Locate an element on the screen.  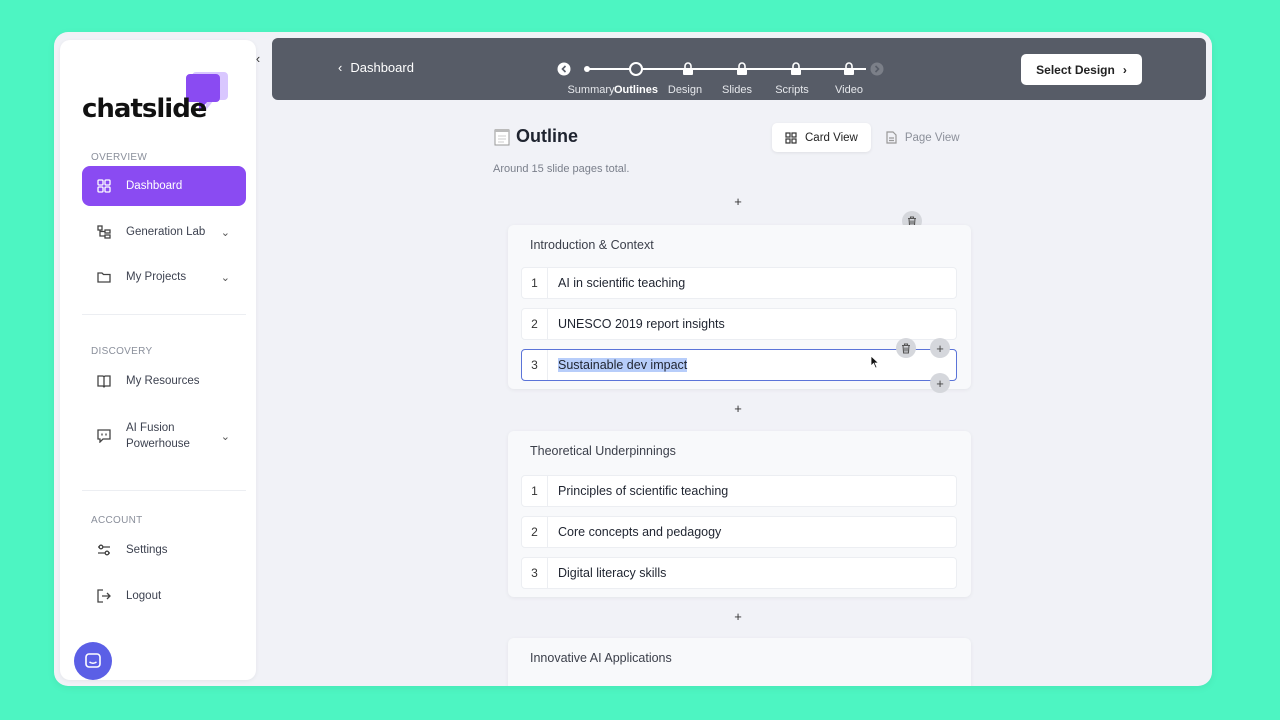
notepad-icon is located at coordinates (502, 136).